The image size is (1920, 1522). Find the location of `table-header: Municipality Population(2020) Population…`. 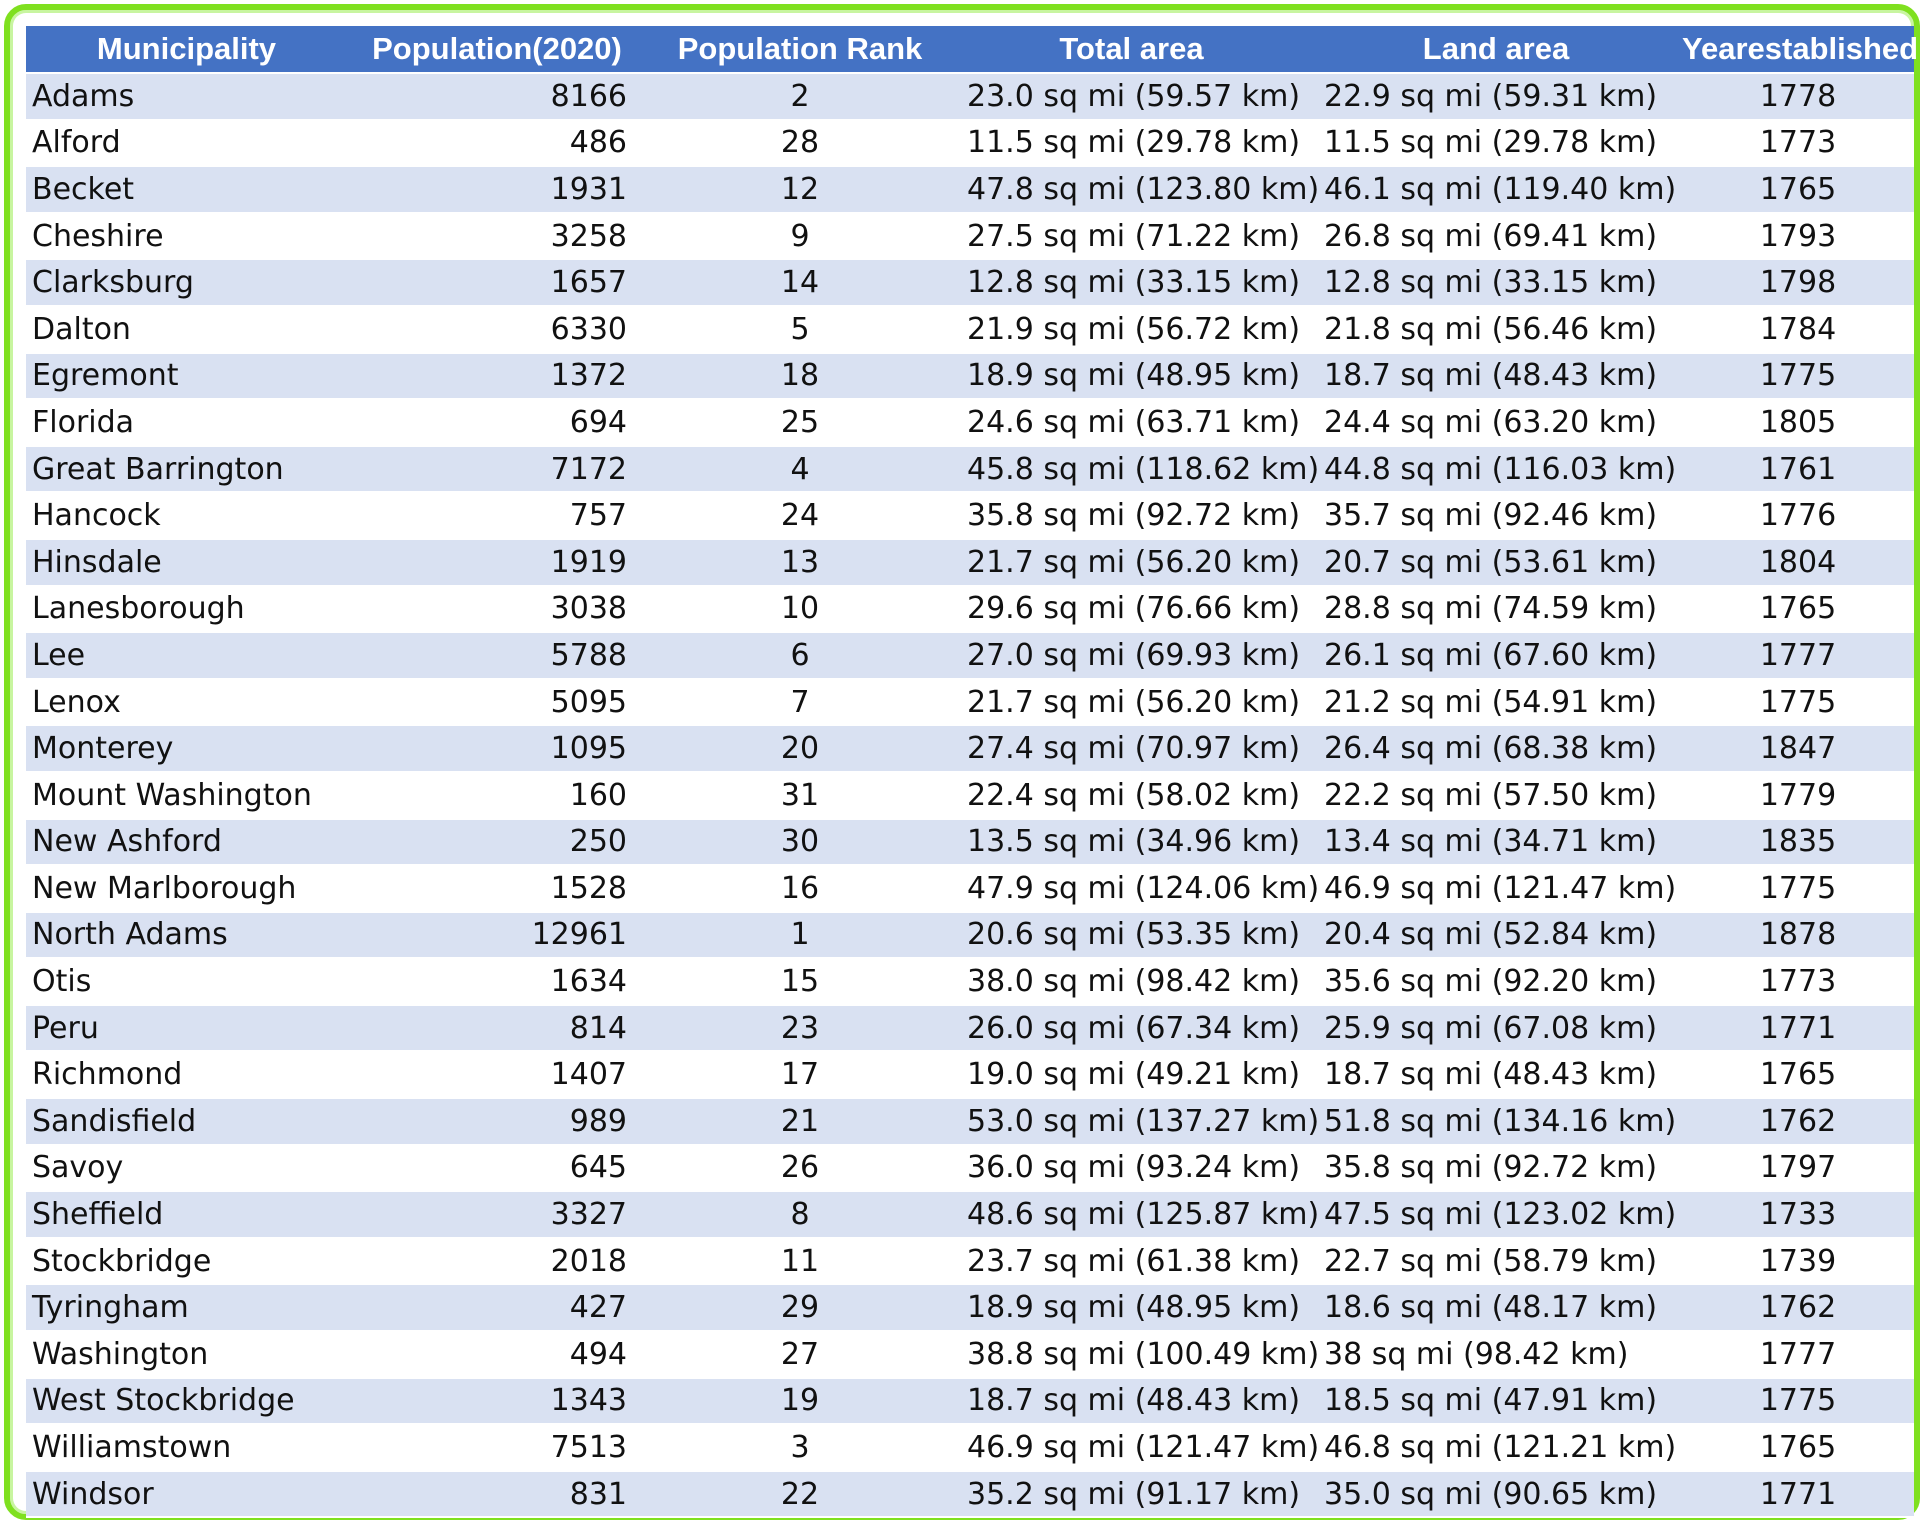

table-header: Municipality Population(2020) Population… is located at coordinates (972, 50).